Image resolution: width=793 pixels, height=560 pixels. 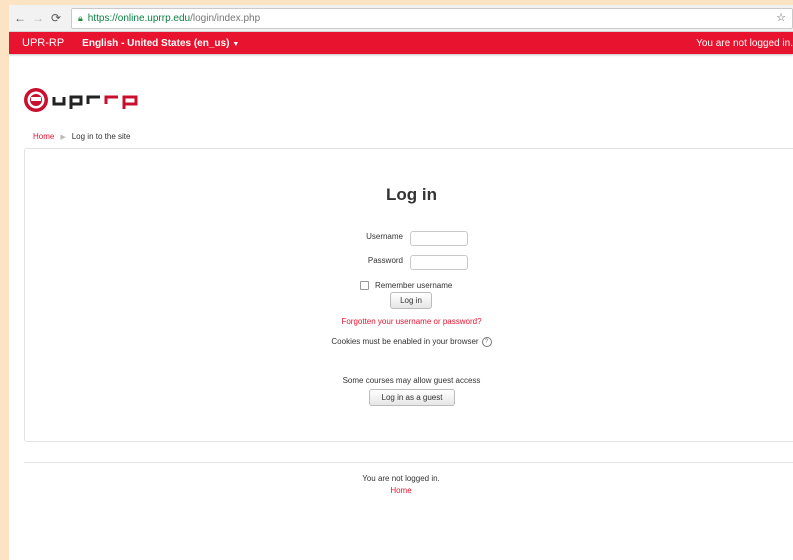 What do you see at coordinates (139, 18) in the screenshot?
I see `url-domain: https://online.uprrp.edu` at bounding box center [139, 18].